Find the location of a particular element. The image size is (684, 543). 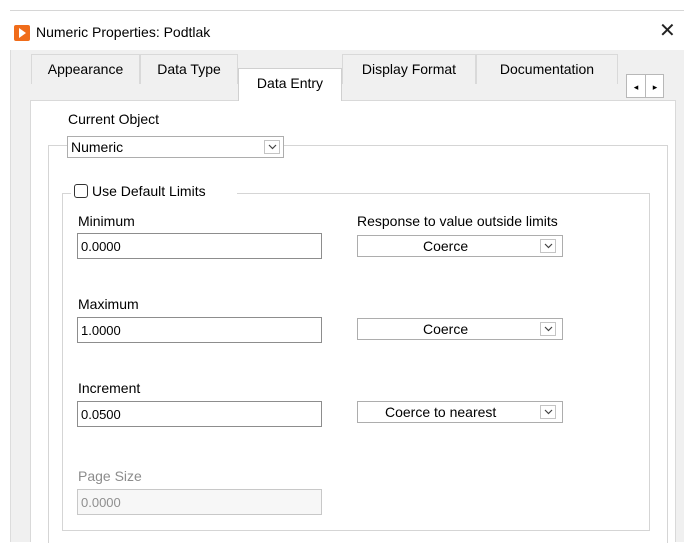

window-title: Numeric Properties: Podtlak is located at coordinates (123, 32).